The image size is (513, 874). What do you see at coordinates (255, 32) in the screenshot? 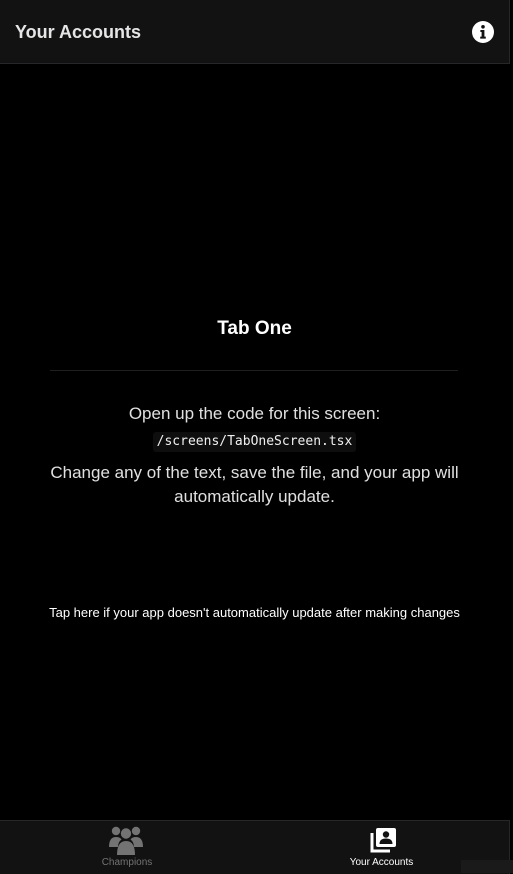
I see `app-header: Your Accounts` at bounding box center [255, 32].